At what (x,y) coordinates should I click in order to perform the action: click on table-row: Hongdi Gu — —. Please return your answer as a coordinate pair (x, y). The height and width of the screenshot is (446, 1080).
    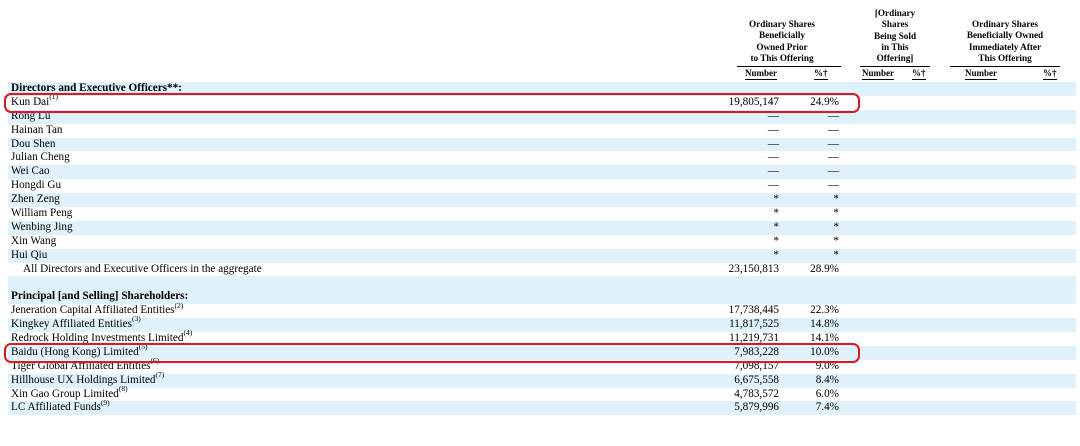
    Looking at the image, I should click on (542, 186).